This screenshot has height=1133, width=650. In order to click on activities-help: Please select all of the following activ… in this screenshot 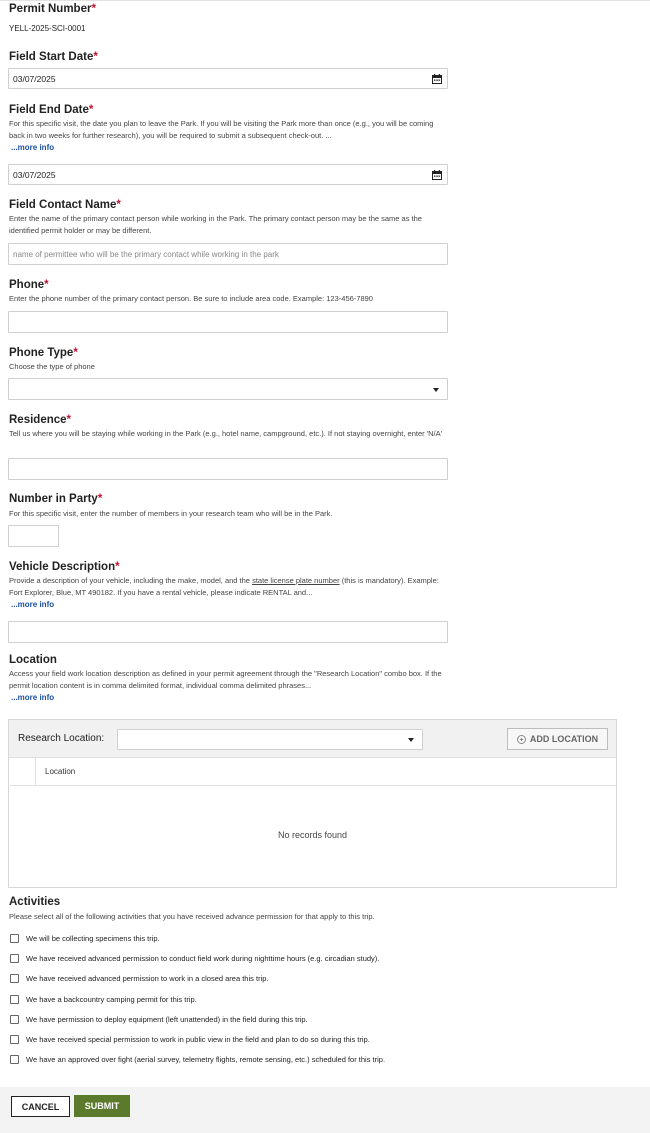, I will do `click(192, 916)`.